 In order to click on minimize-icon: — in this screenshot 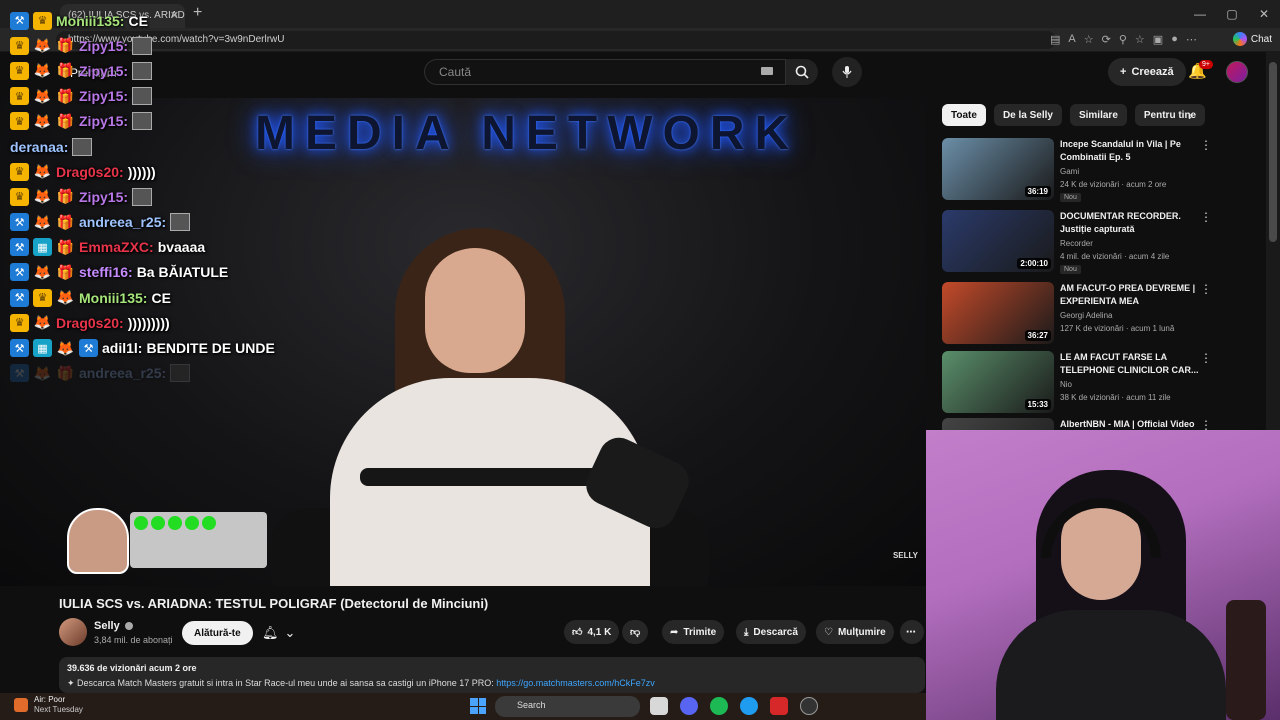, I will do `click(1200, 14)`.